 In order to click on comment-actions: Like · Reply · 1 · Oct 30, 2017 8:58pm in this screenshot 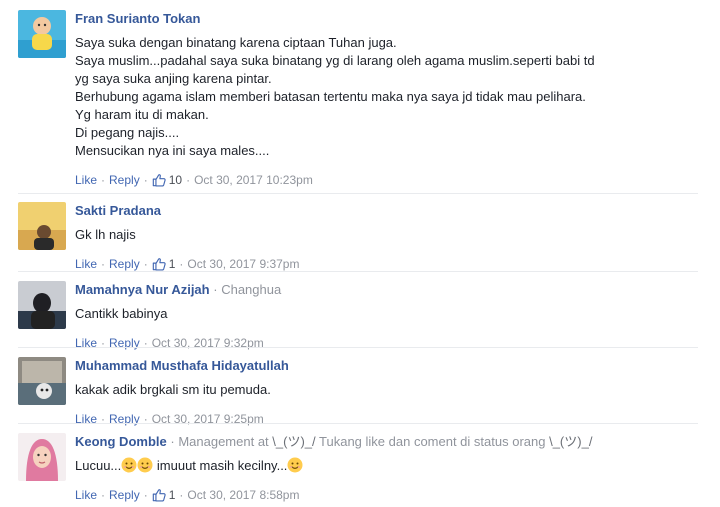, I will do `click(387, 495)`.